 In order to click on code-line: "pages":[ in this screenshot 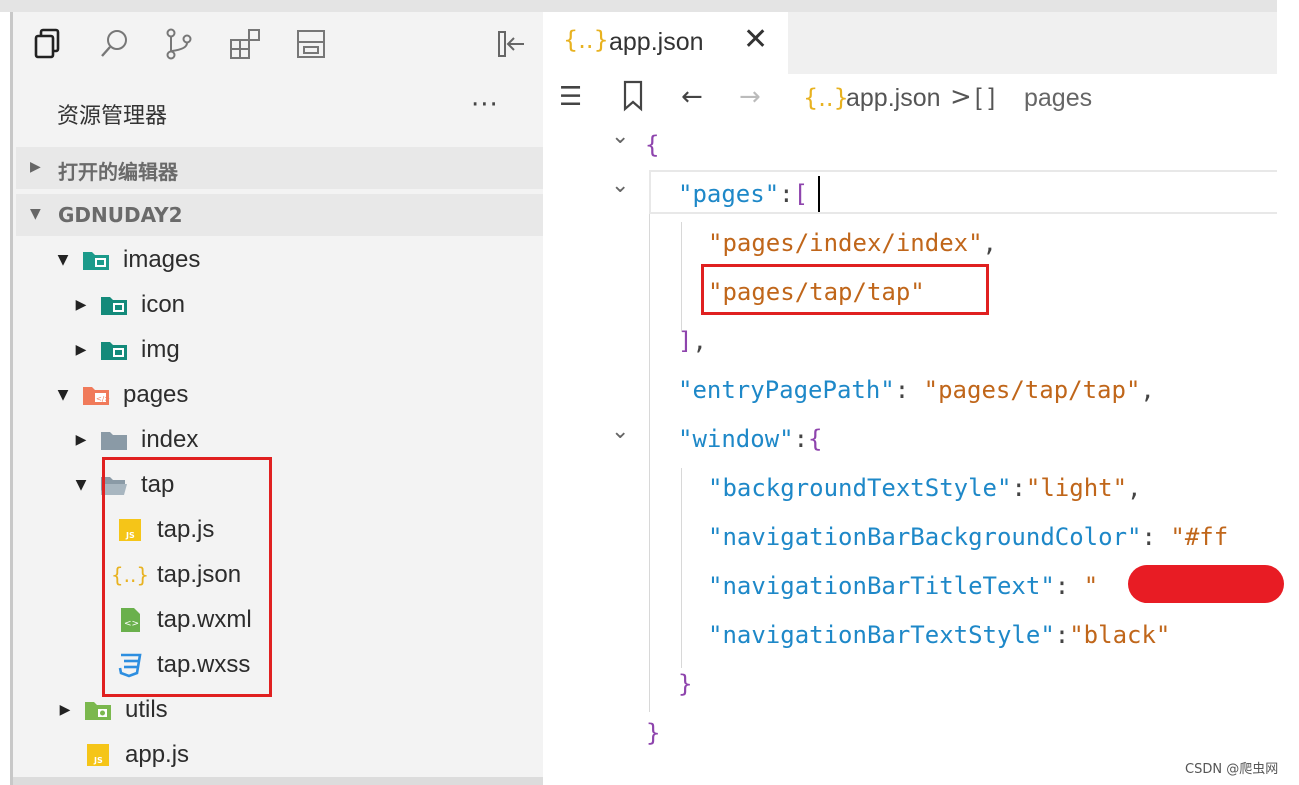, I will do `click(743, 194)`.